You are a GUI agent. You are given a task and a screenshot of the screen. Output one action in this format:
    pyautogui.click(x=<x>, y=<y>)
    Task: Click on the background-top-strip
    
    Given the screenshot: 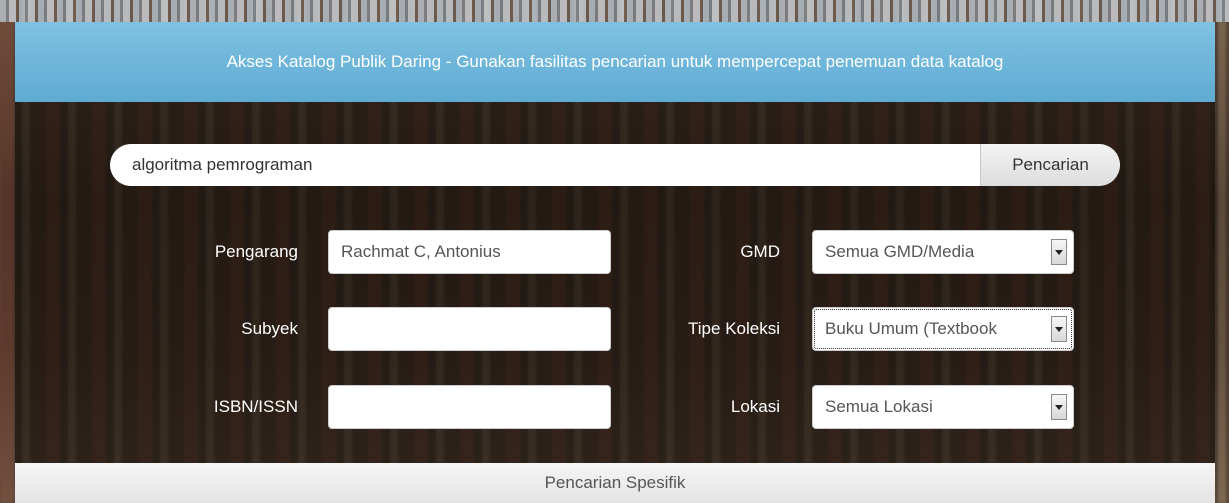 What is the action you would take?
    pyautogui.click(x=614, y=11)
    